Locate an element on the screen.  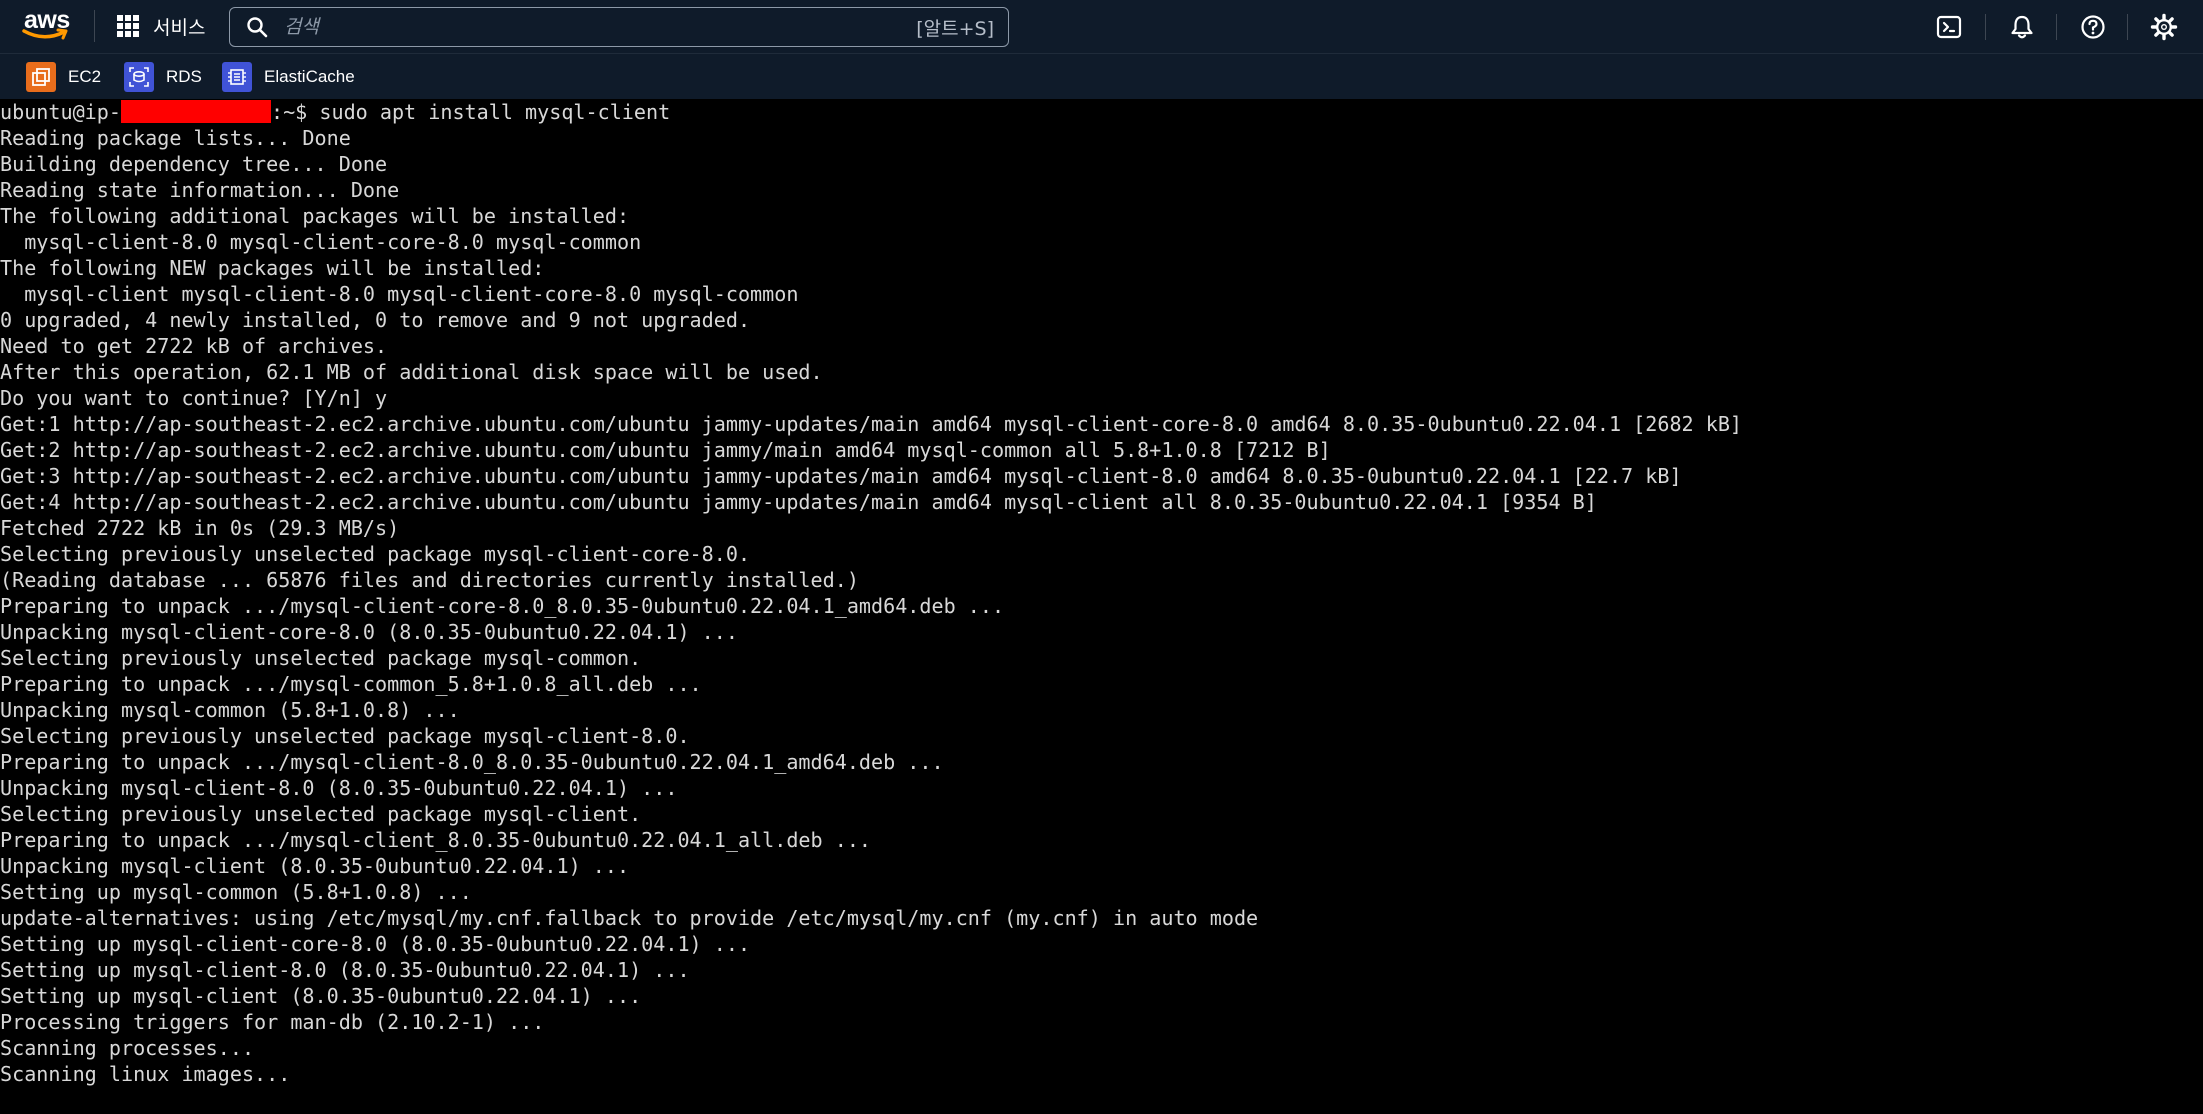
search-box: [알트+S] is located at coordinates (619, 27).